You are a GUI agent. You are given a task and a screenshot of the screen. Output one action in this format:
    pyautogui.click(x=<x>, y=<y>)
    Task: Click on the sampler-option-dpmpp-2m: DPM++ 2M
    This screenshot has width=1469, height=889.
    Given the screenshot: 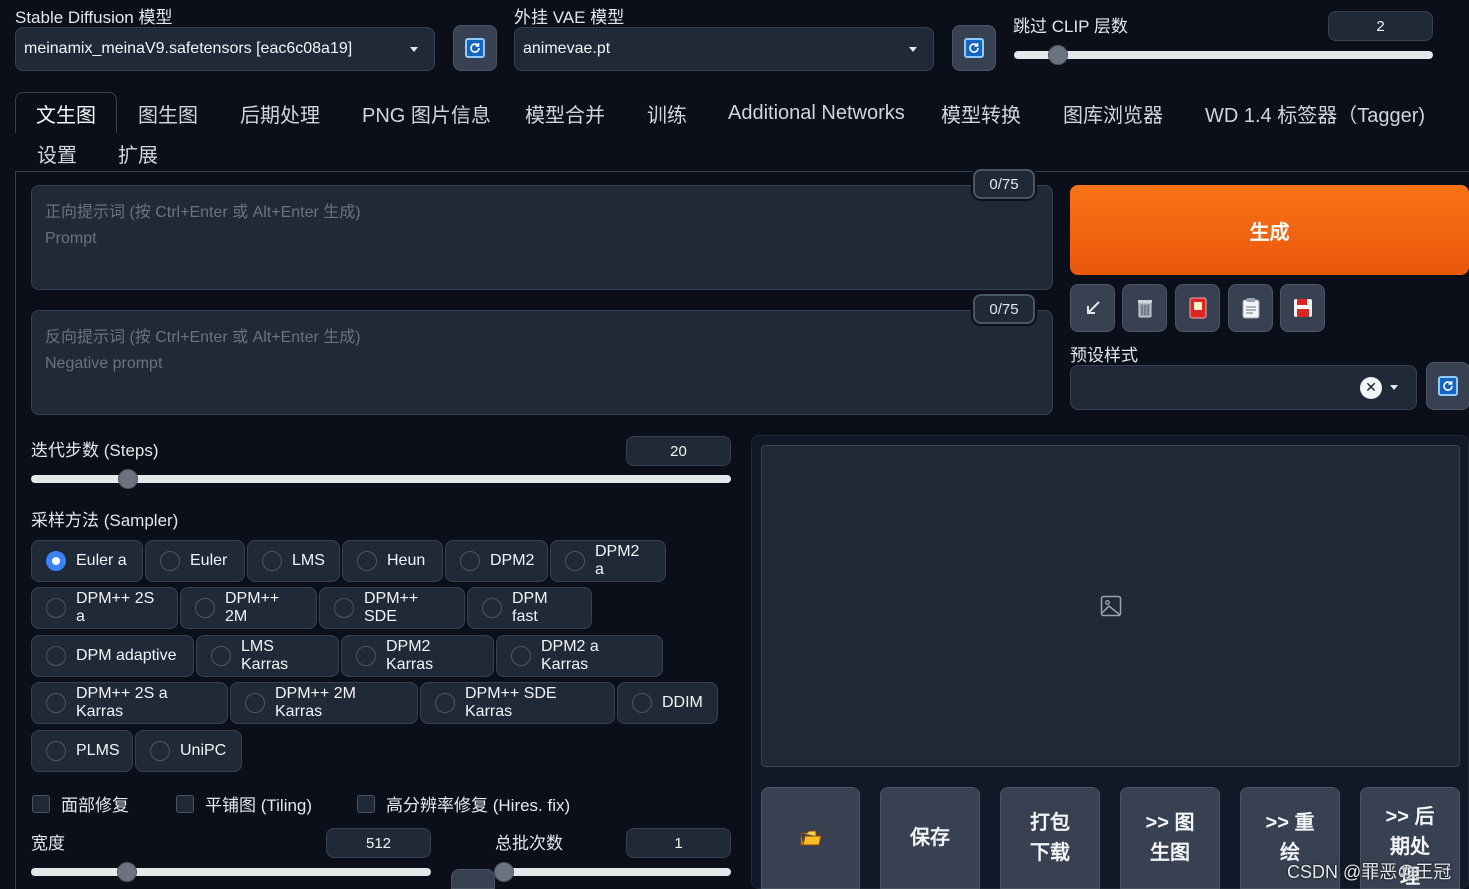 What is the action you would take?
    pyautogui.click(x=248, y=608)
    